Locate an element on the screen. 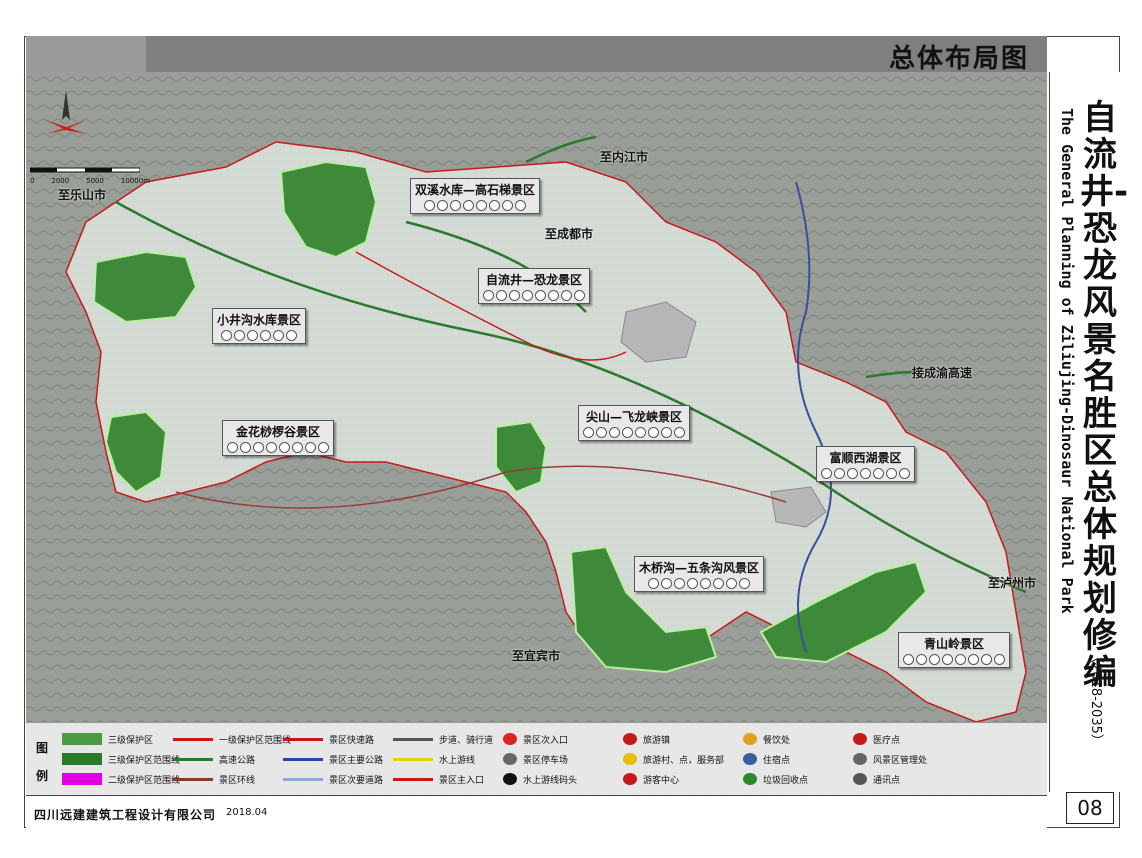 This screenshot has height=858, width=1142. plan-years: （2018-2035） is located at coordinates (1095, 698).